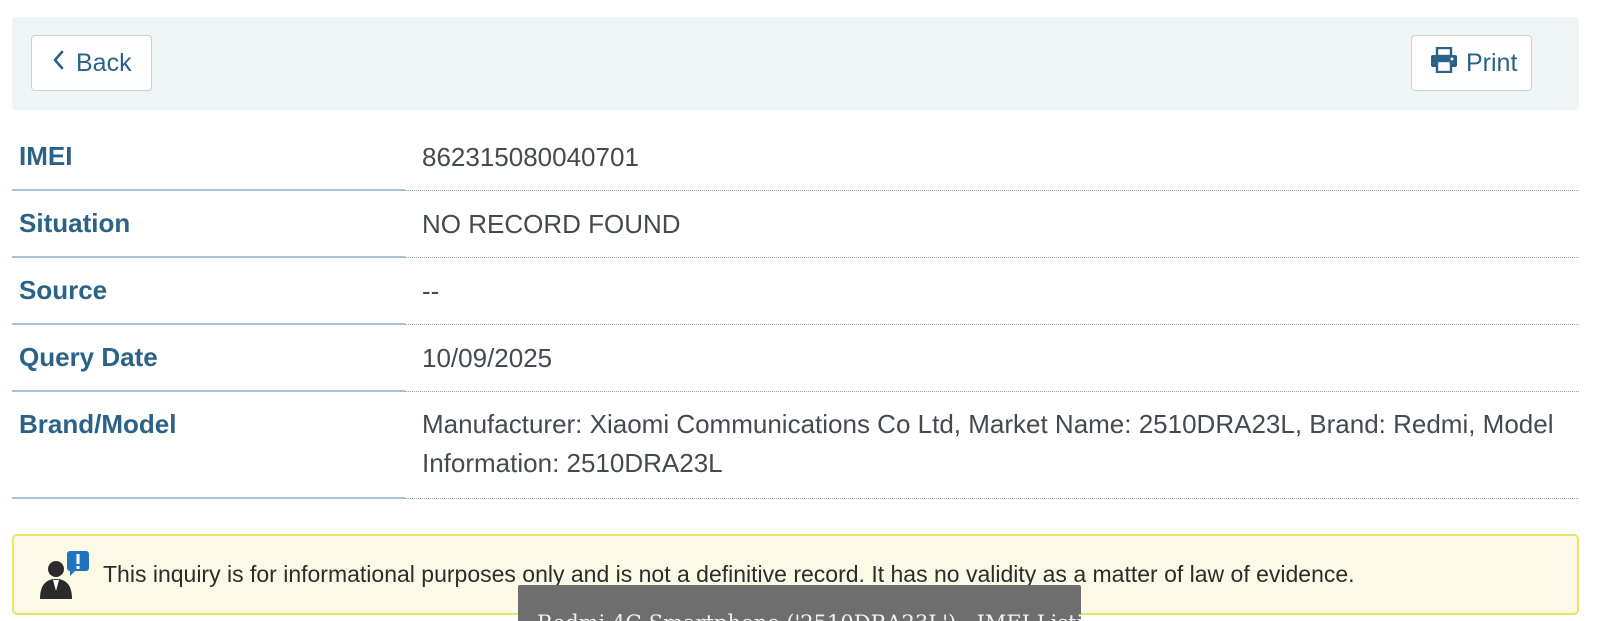  Describe the element at coordinates (208, 445) in the screenshot. I see `detail-label: Brand/Model` at that location.